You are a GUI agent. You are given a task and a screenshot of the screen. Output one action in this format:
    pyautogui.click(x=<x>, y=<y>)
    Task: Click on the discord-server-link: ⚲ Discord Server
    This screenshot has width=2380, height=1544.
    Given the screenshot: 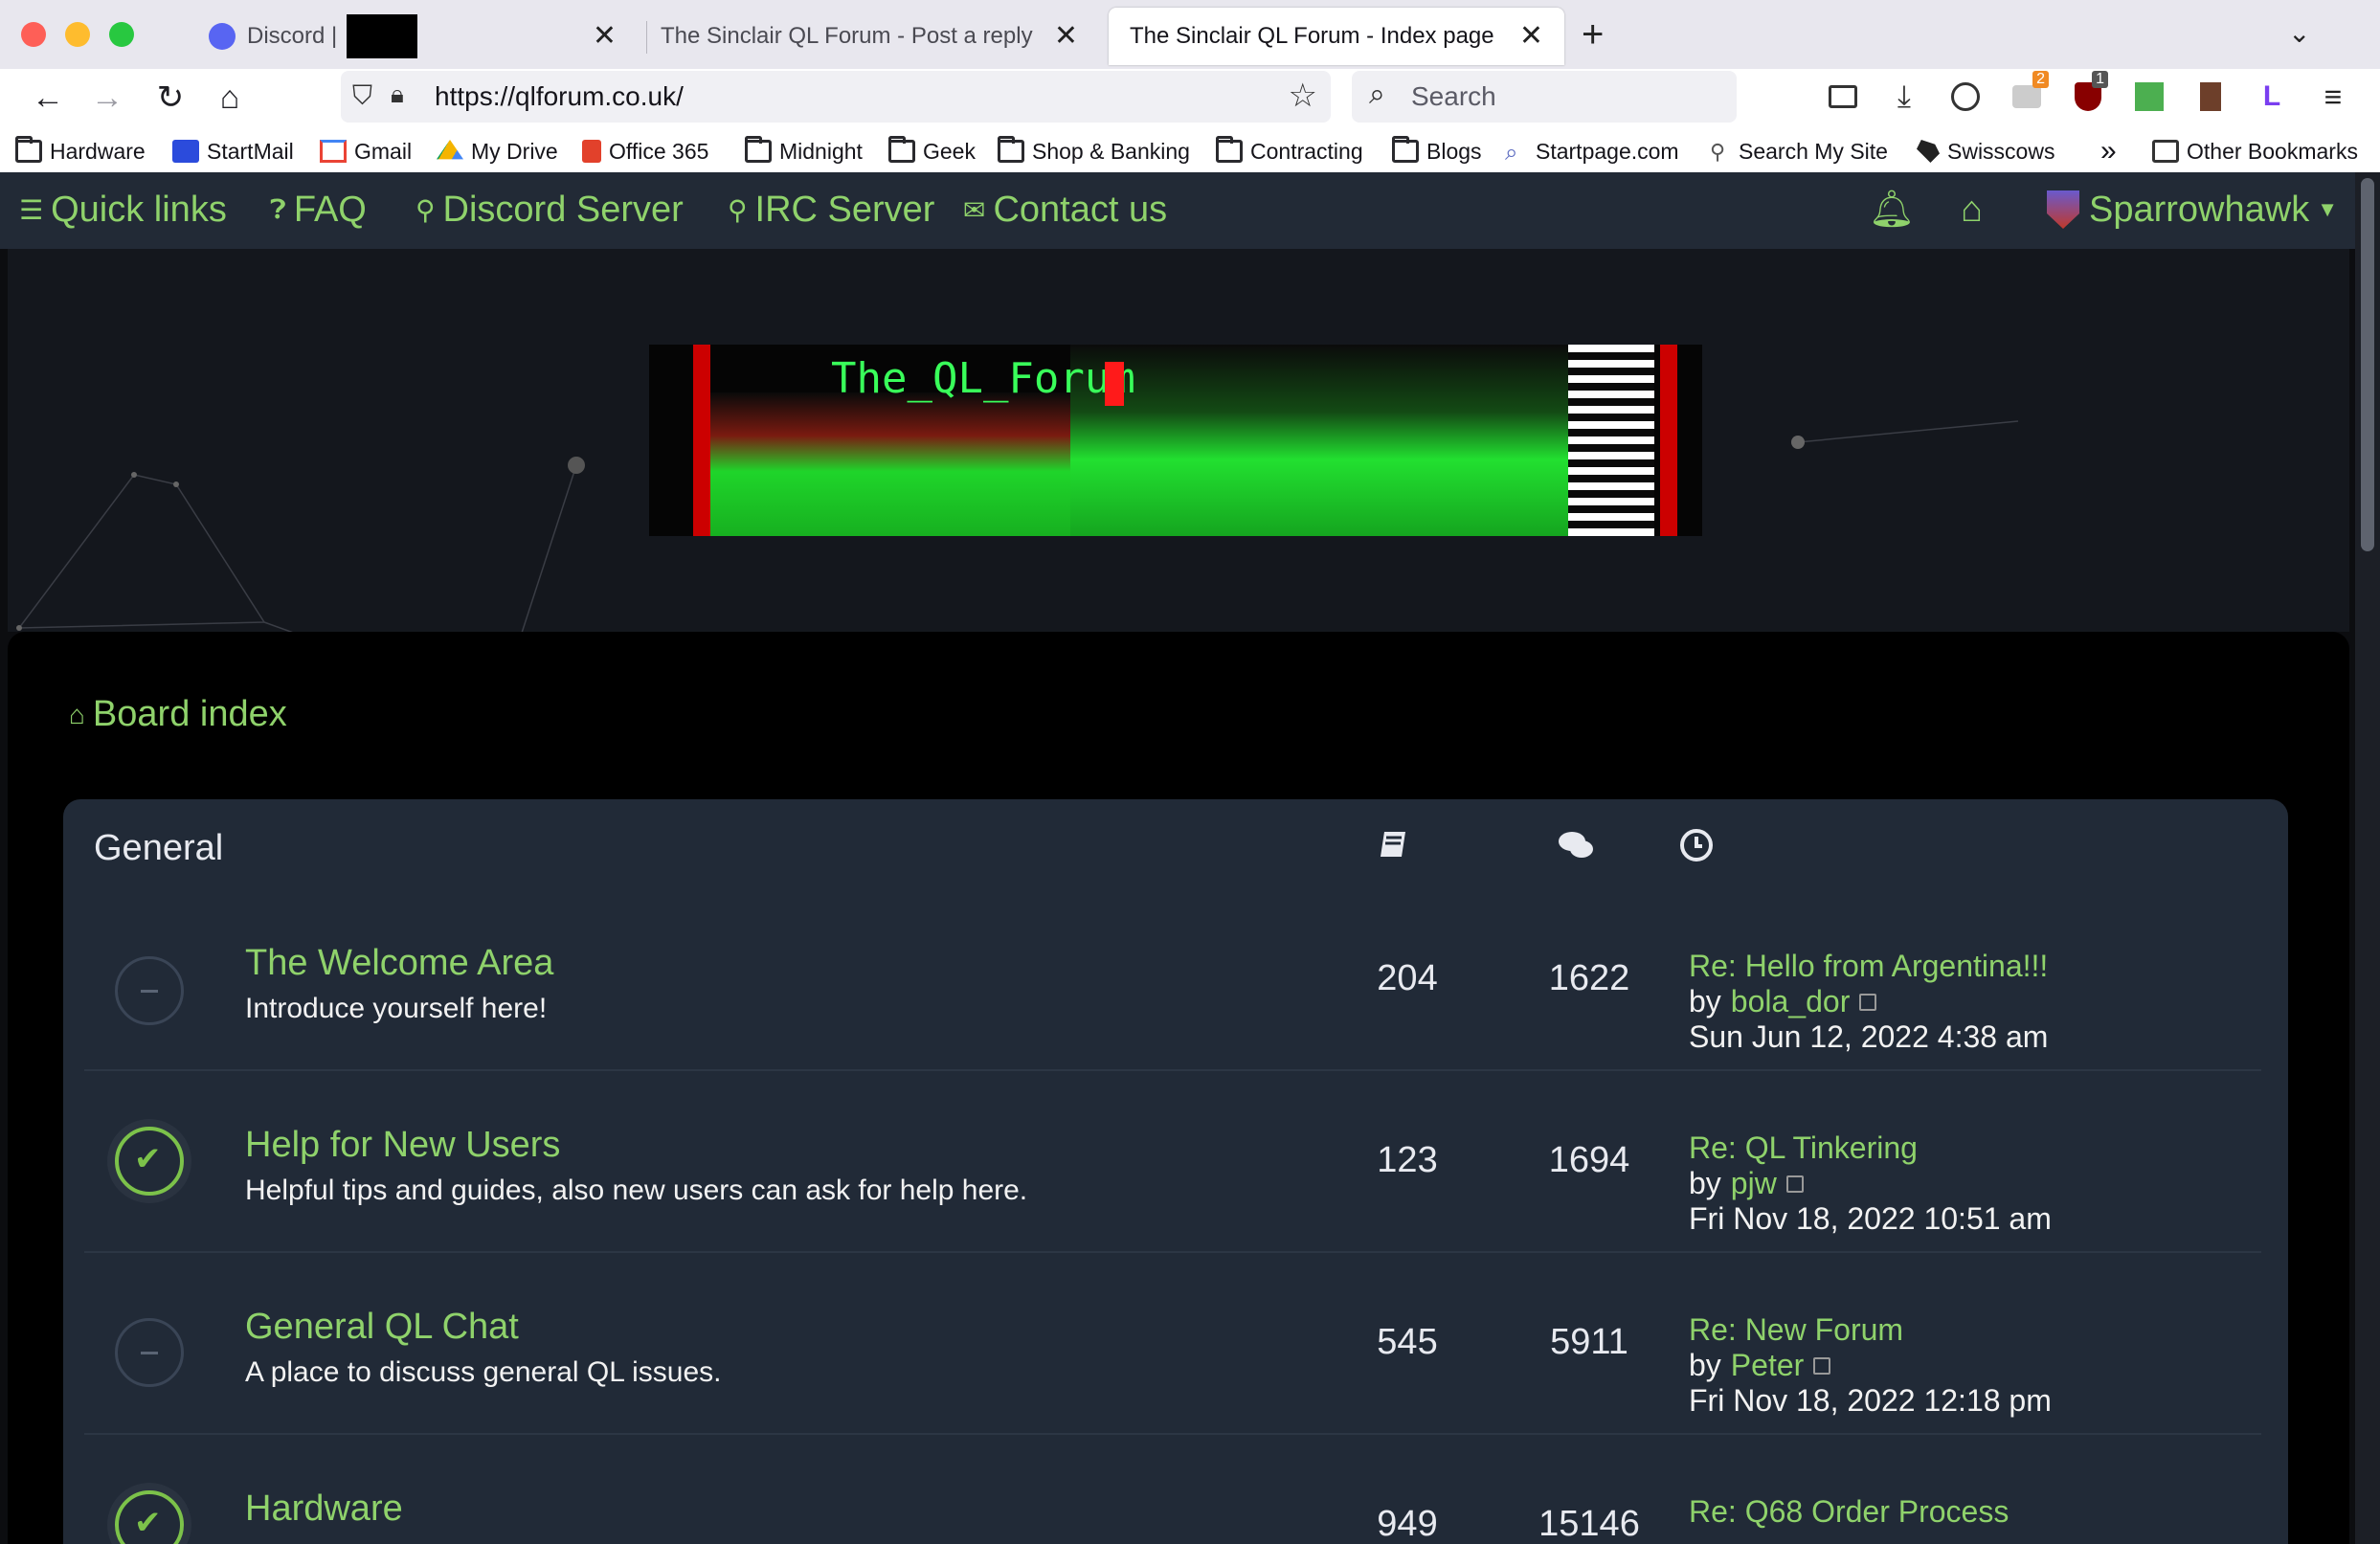 What is the action you would take?
    pyautogui.click(x=549, y=210)
    